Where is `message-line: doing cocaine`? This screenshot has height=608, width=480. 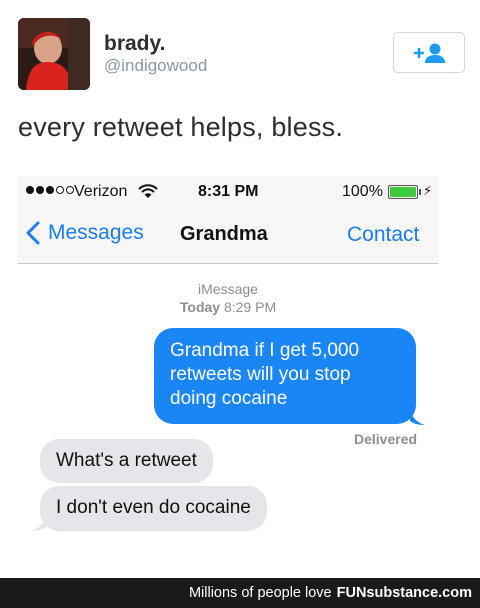
message-line: doing cocaine is located at coordinates (229, 398).